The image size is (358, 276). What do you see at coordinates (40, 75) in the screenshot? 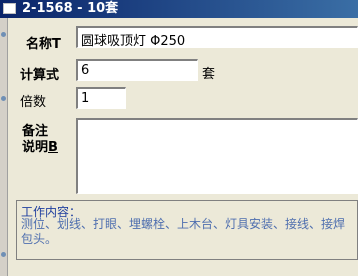
I see `formula-label: 计算式` at bounding box center [40, 75].